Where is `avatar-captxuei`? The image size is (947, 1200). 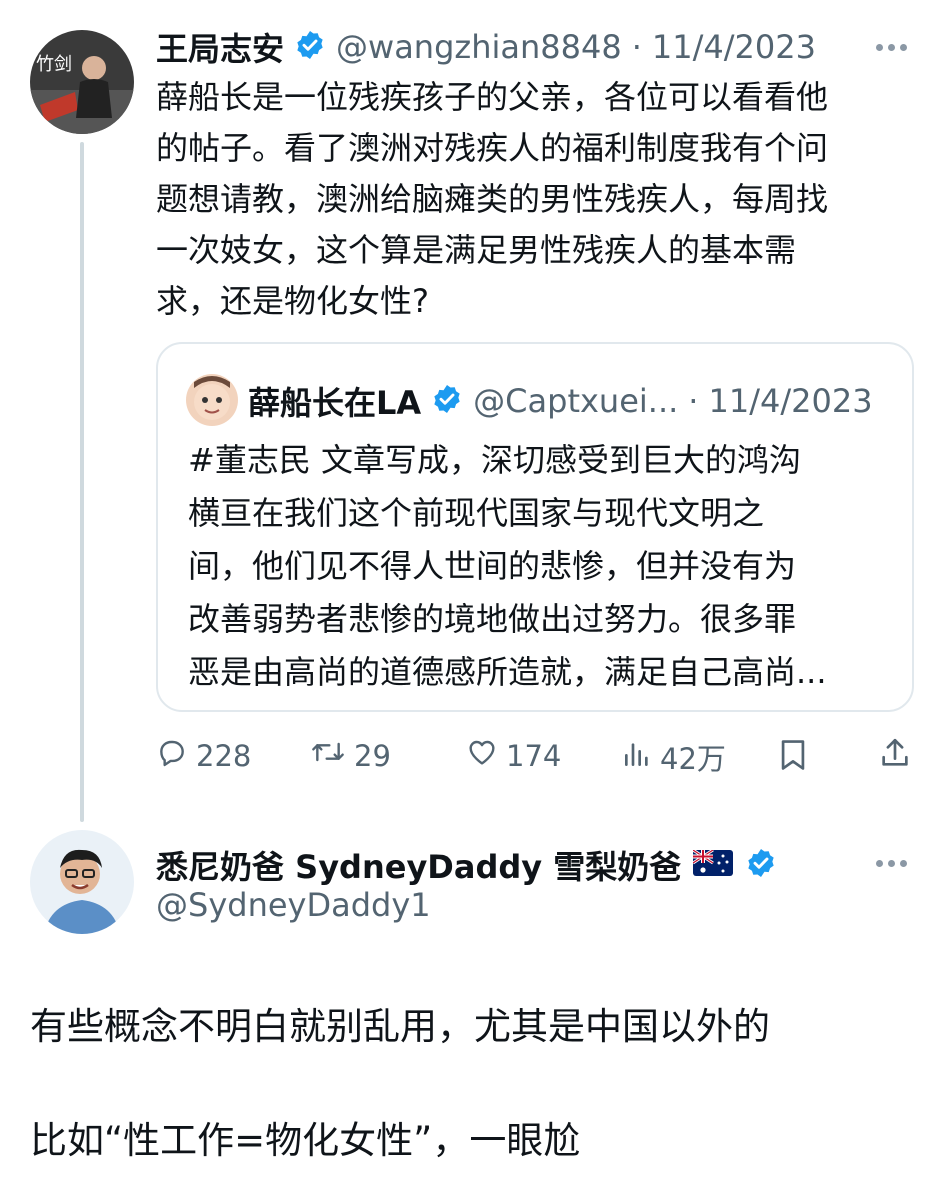
avatar-captxuei is located at coordinates (212, 400).